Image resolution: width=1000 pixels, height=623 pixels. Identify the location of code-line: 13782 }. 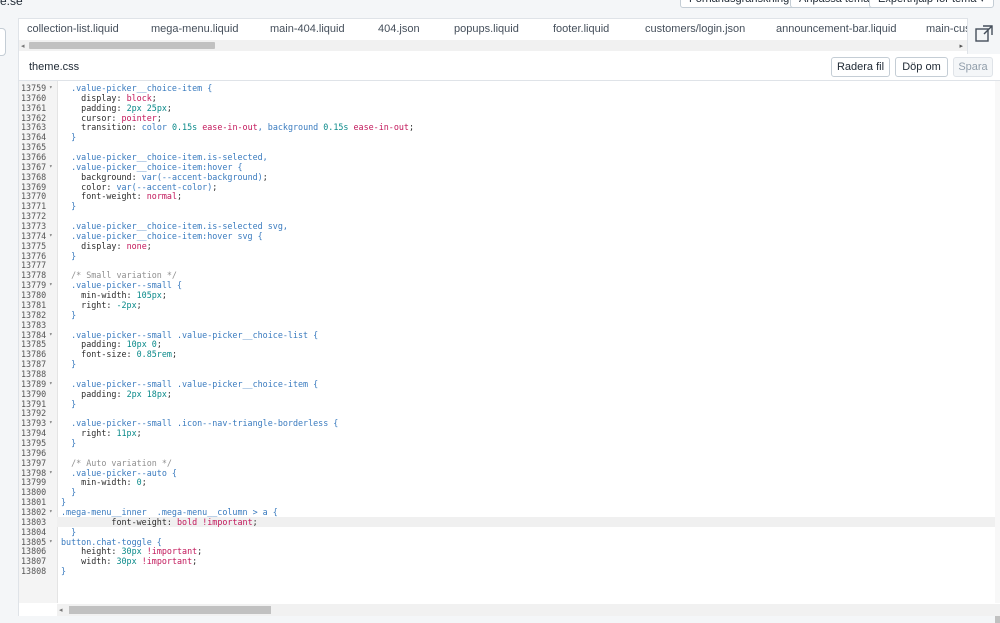
(507, 315).